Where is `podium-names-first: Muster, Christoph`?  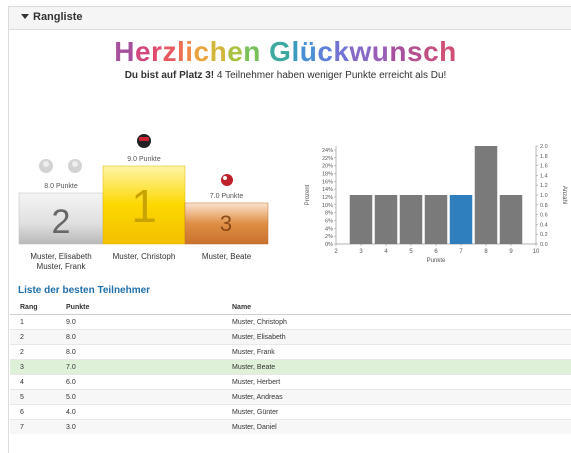
podium-names-first: Muster, Christoph is located at coordinates (144, 257).